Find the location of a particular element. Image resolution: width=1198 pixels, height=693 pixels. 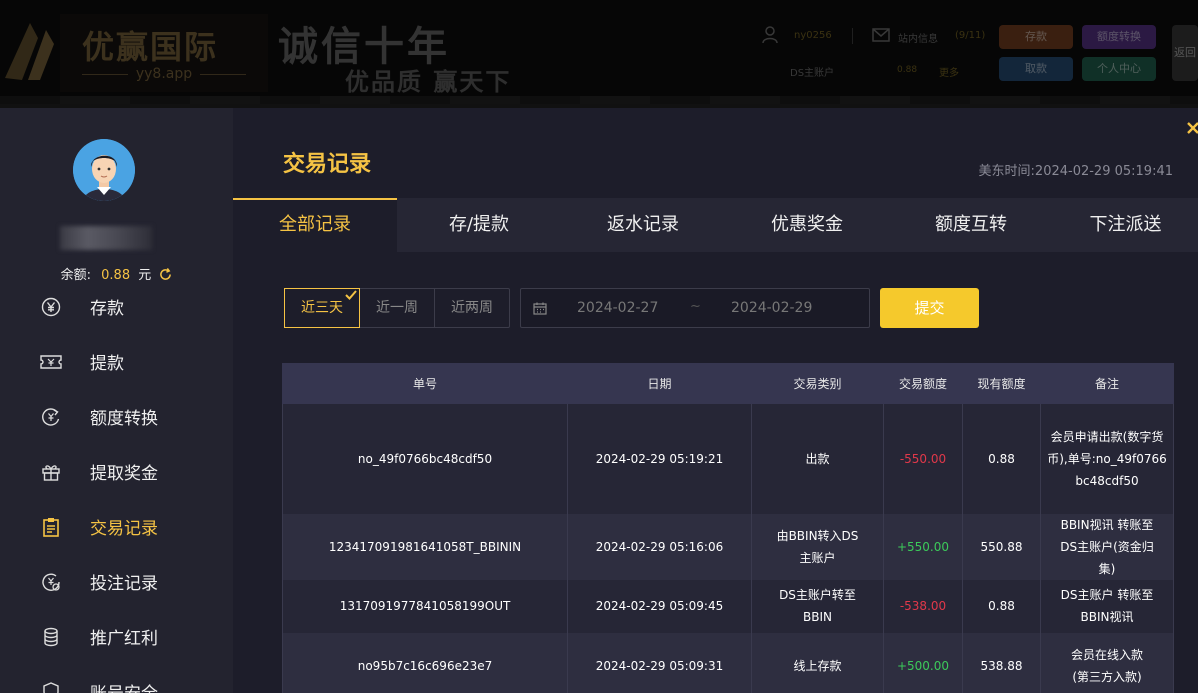

table-header-row: 单号 日期 交易类别 交易额度 现有额度 备注 is located at coordinates (728, 383).